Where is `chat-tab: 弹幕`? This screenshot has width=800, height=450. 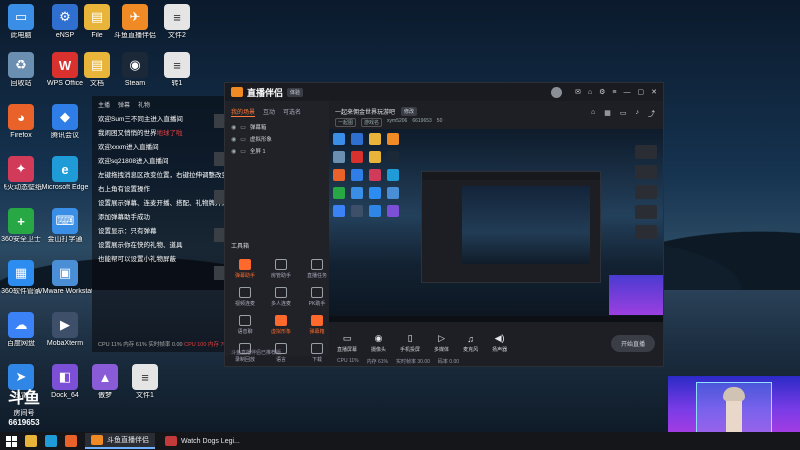
chat-tab: 弹幕 is located at coordinates (124, 104).